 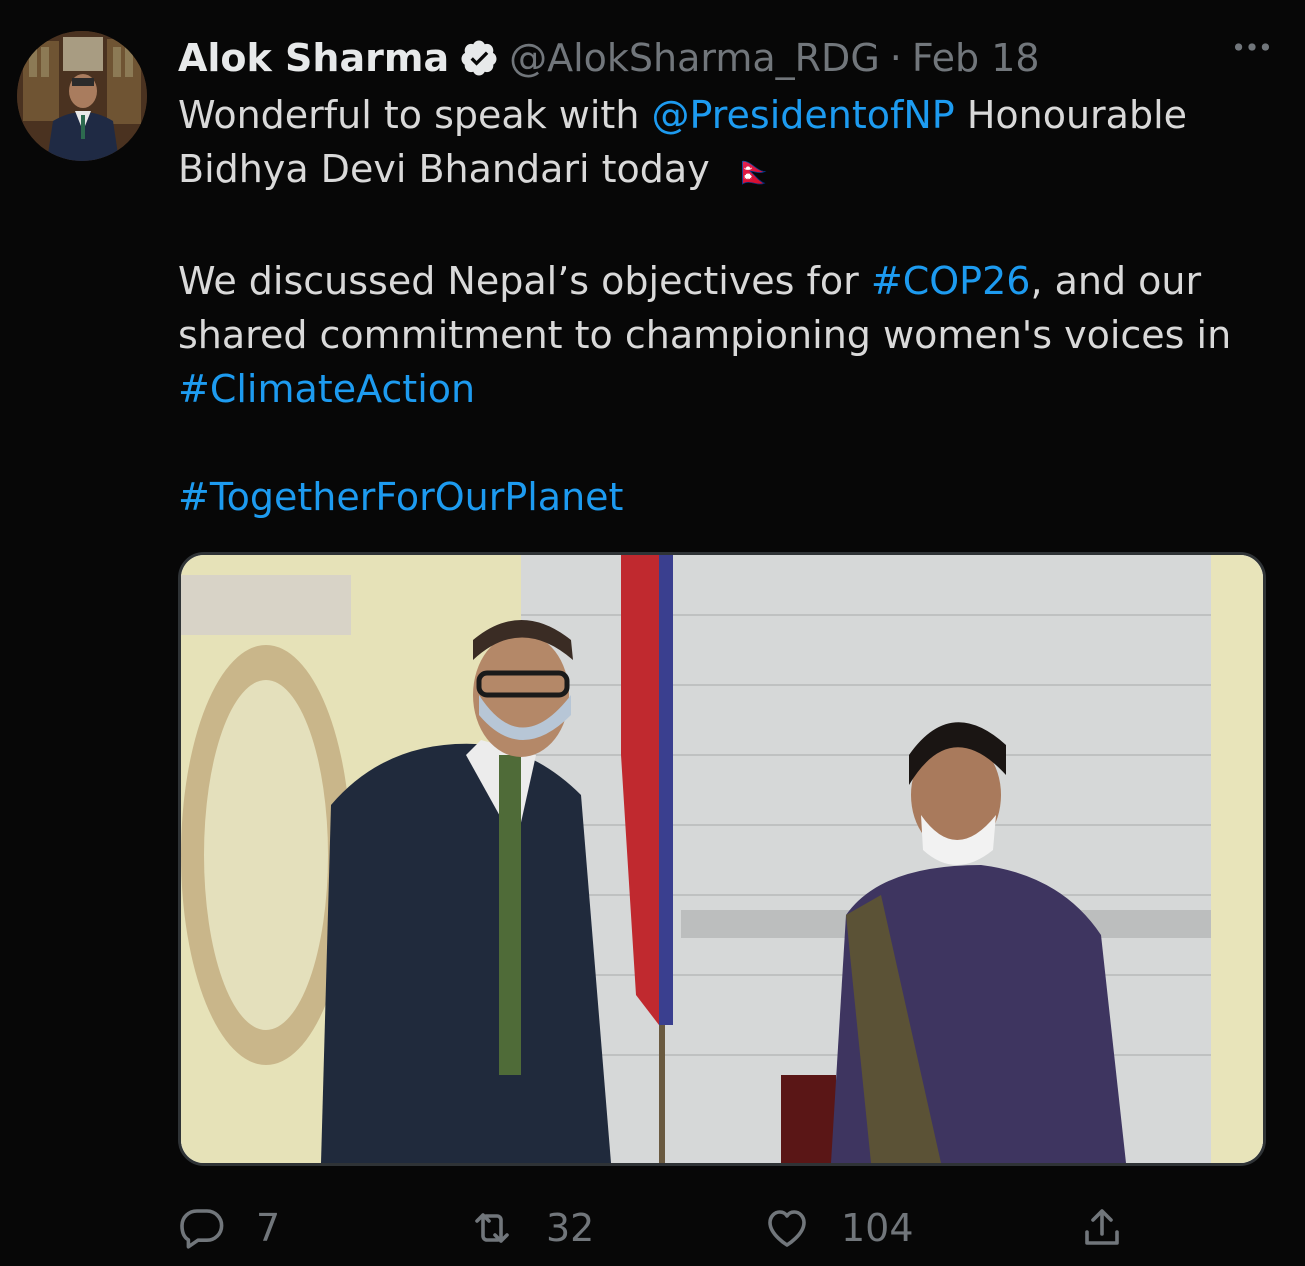 What do you see at coordinates (479, 58) in the screenshot?
I see `verified-icon` at bounding box center [479, 58].